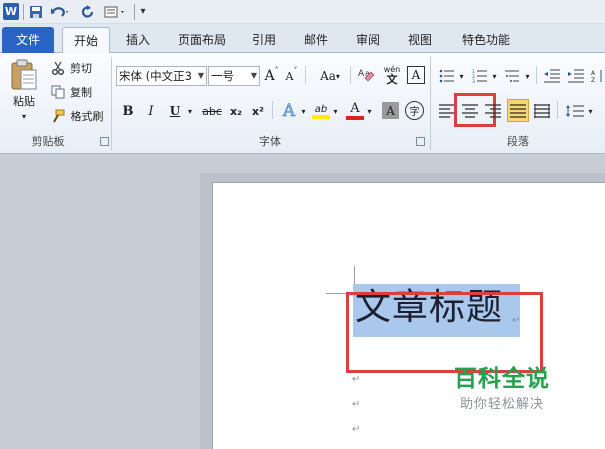  I want to click on shrink-font-button: A ˅, so click(291, 76).